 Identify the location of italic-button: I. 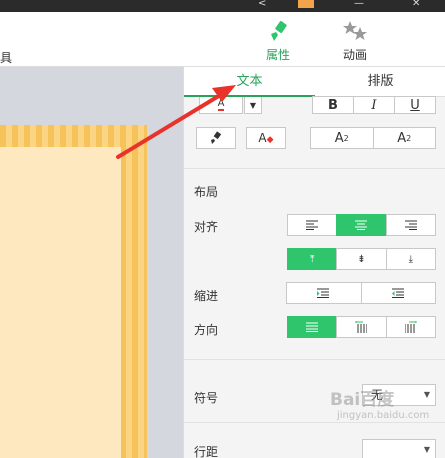
(374, 105).